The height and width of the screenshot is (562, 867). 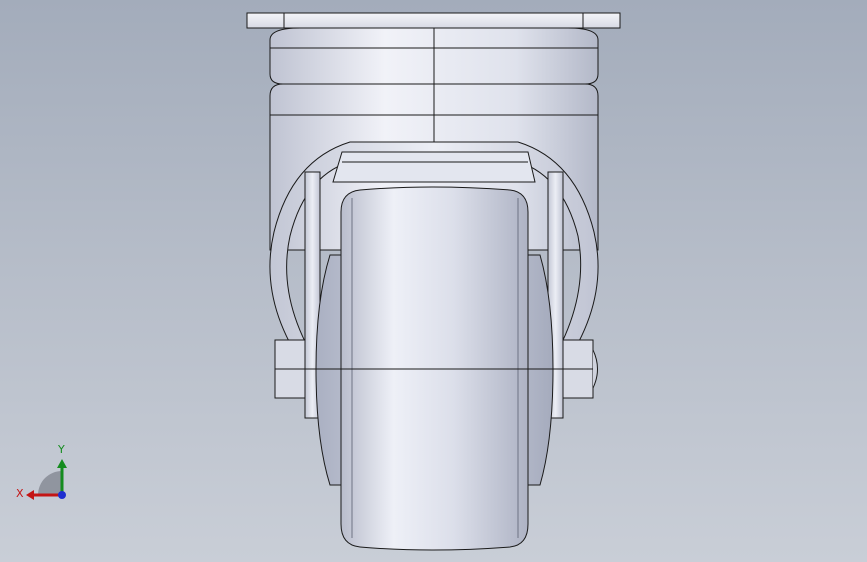 What do you see at coordinates (61, 449) in the screenshot?
I see `triad-y-label: Y` at bounding box center [61, 449].